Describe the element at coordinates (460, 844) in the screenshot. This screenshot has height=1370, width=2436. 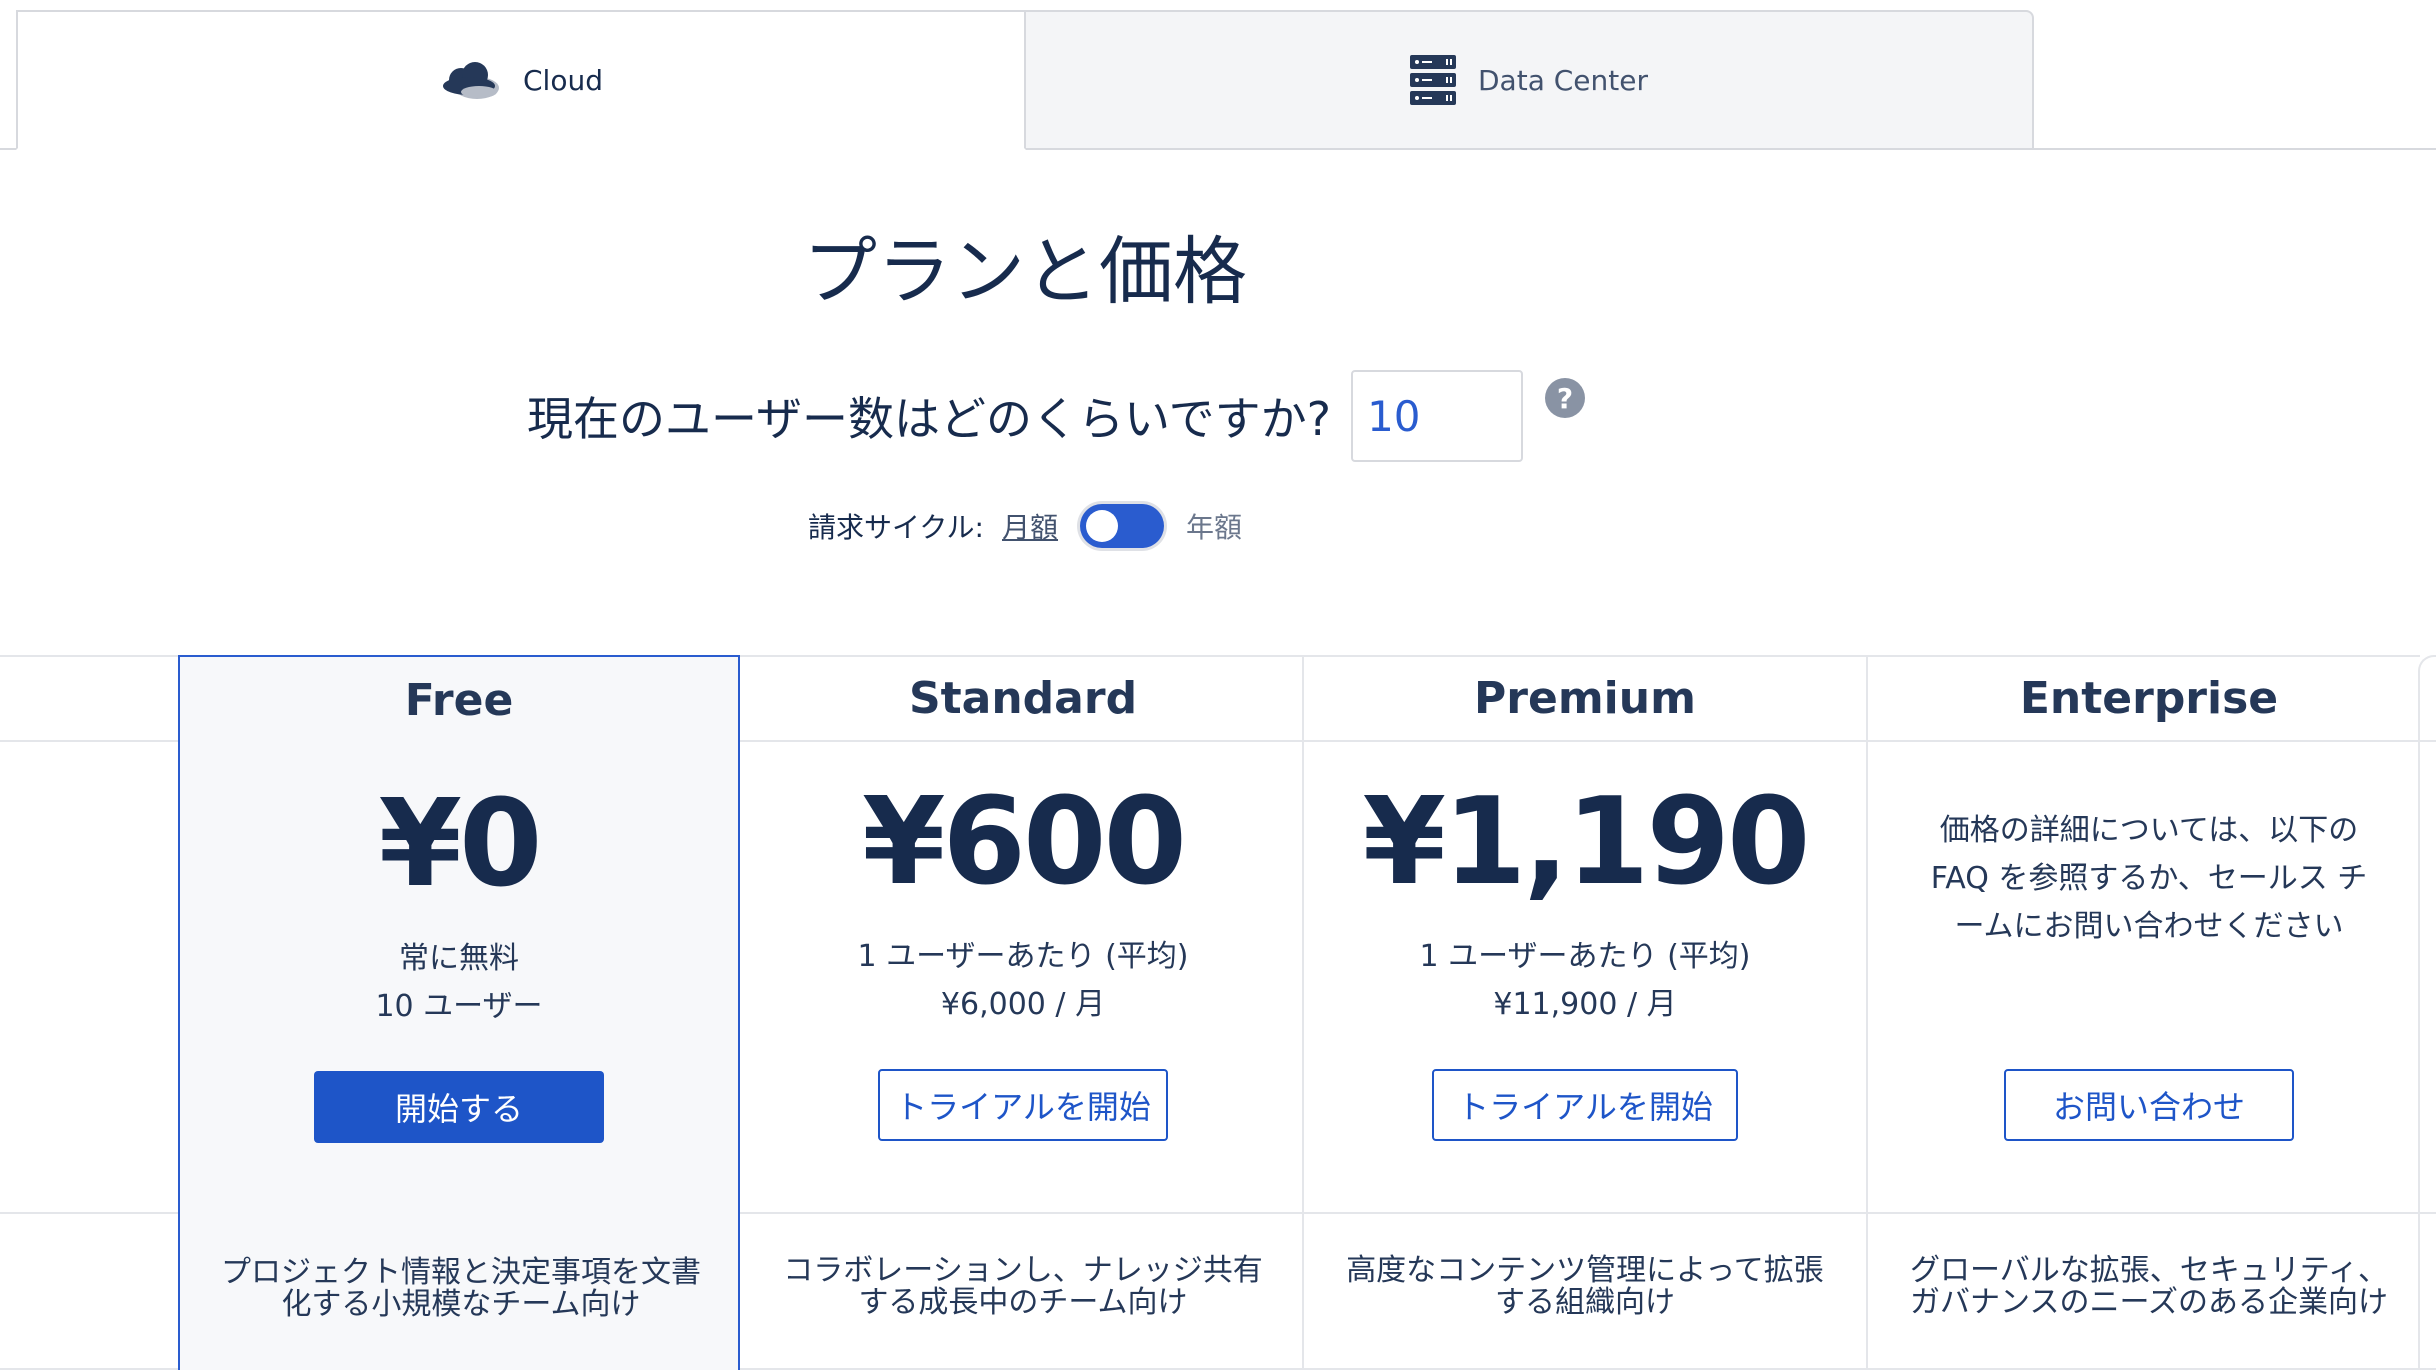
I see `plan-price: ¥0` at that location.